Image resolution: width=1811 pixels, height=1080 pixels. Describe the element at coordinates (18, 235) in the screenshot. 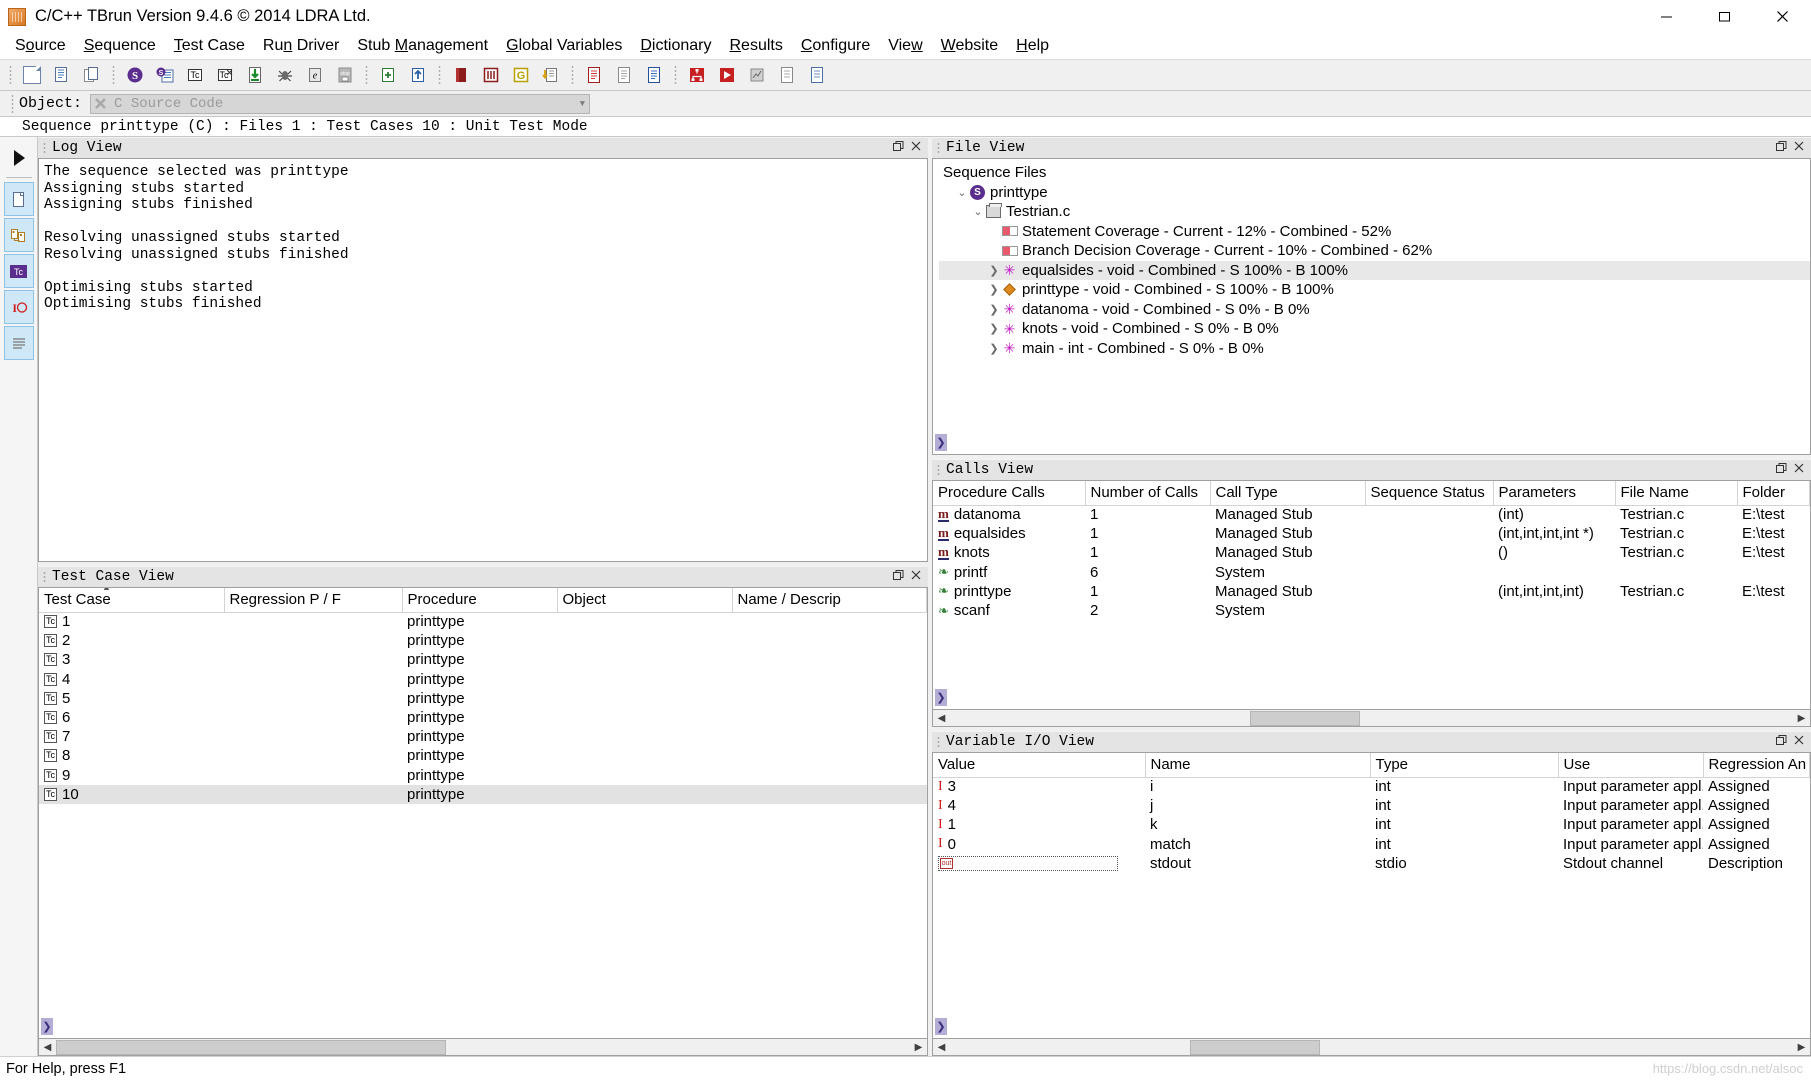

I see `rail-stub-management-icon` at that location.